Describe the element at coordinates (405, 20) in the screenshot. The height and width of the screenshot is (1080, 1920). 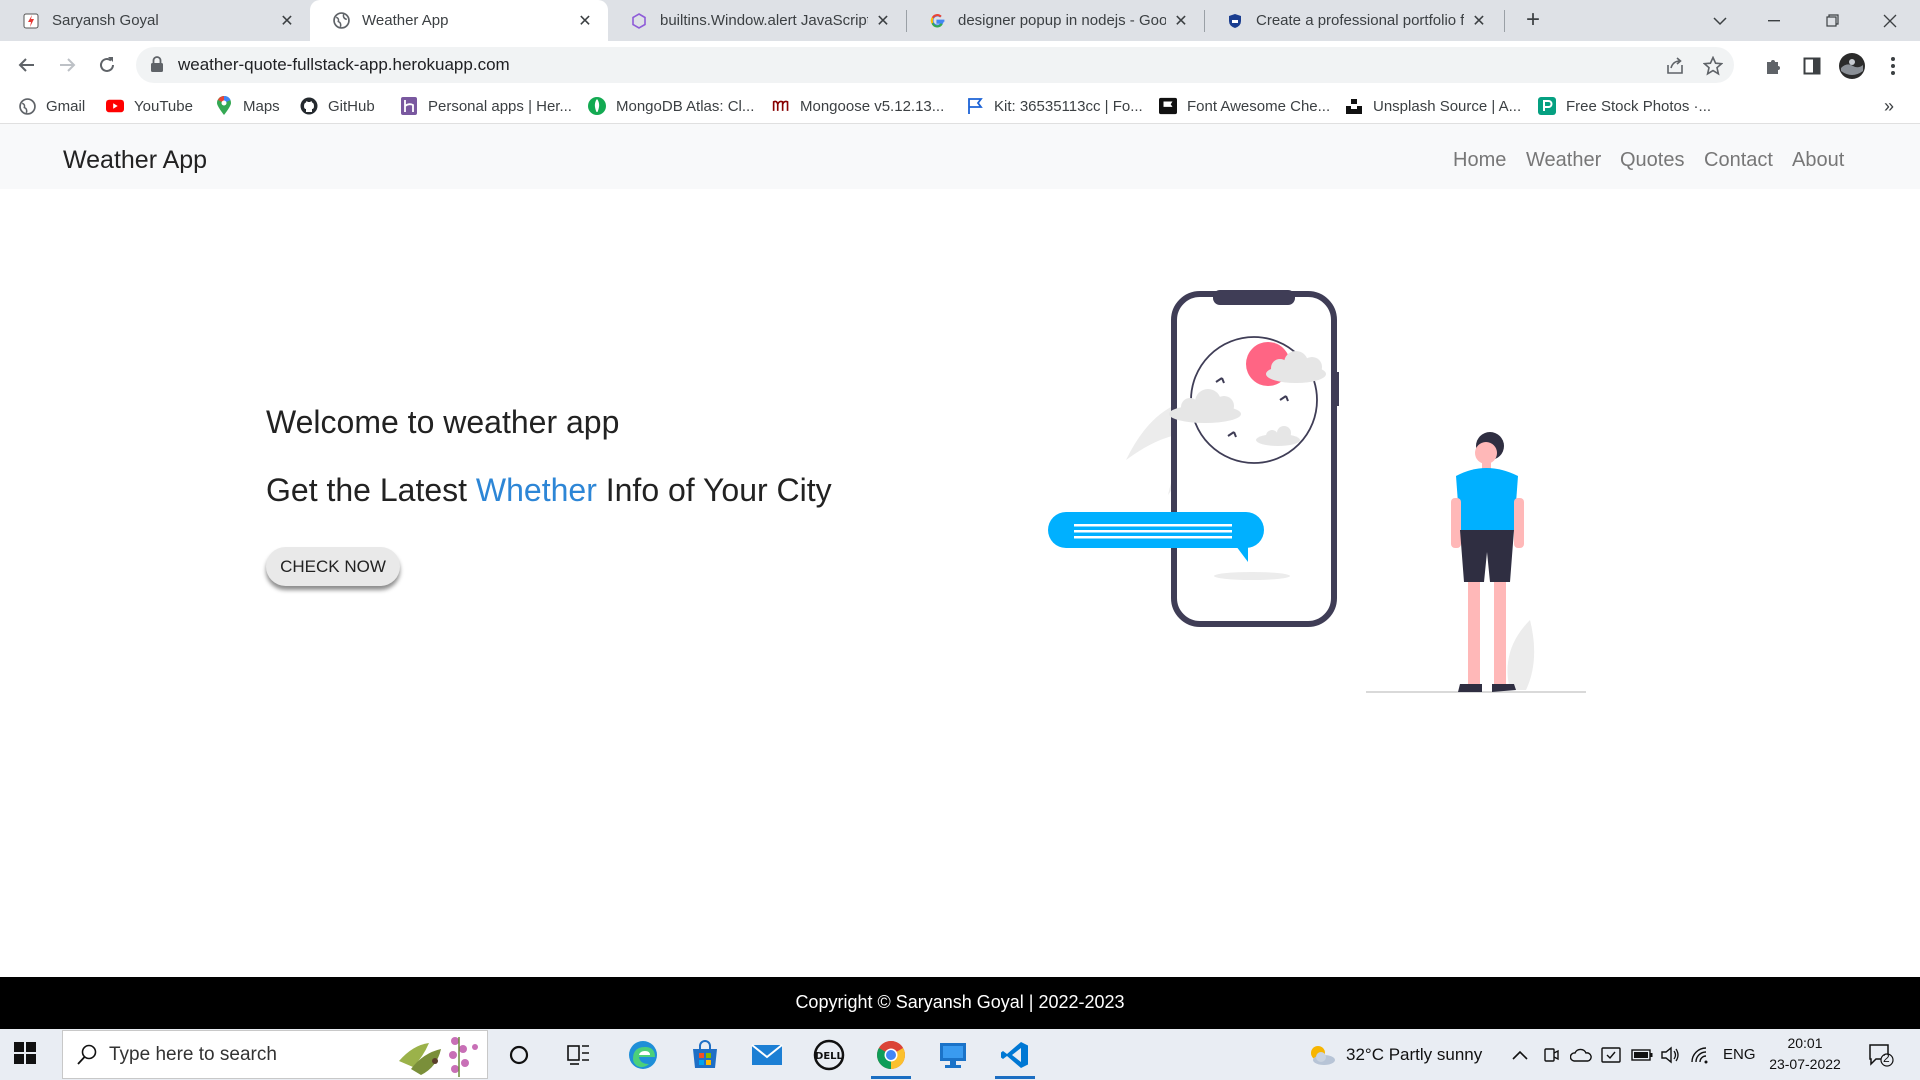
I see `tab-title: Weather App` at that location.